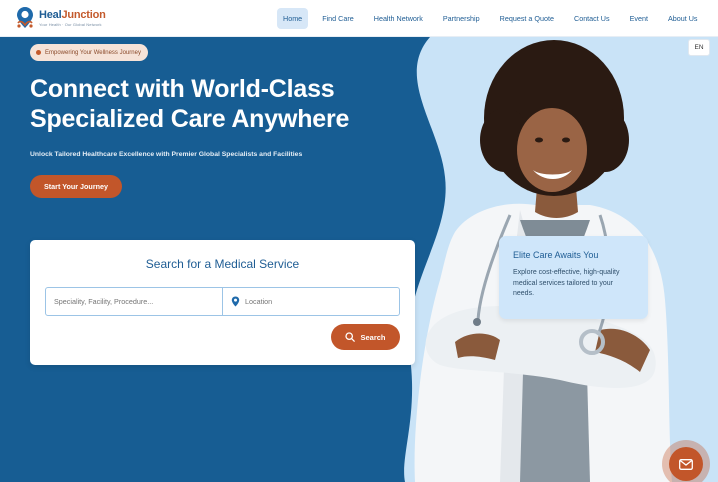 Image resolution: width=718 pixels, height=482 pixels. I want to click on nav-event: Event, so click(639, 18).